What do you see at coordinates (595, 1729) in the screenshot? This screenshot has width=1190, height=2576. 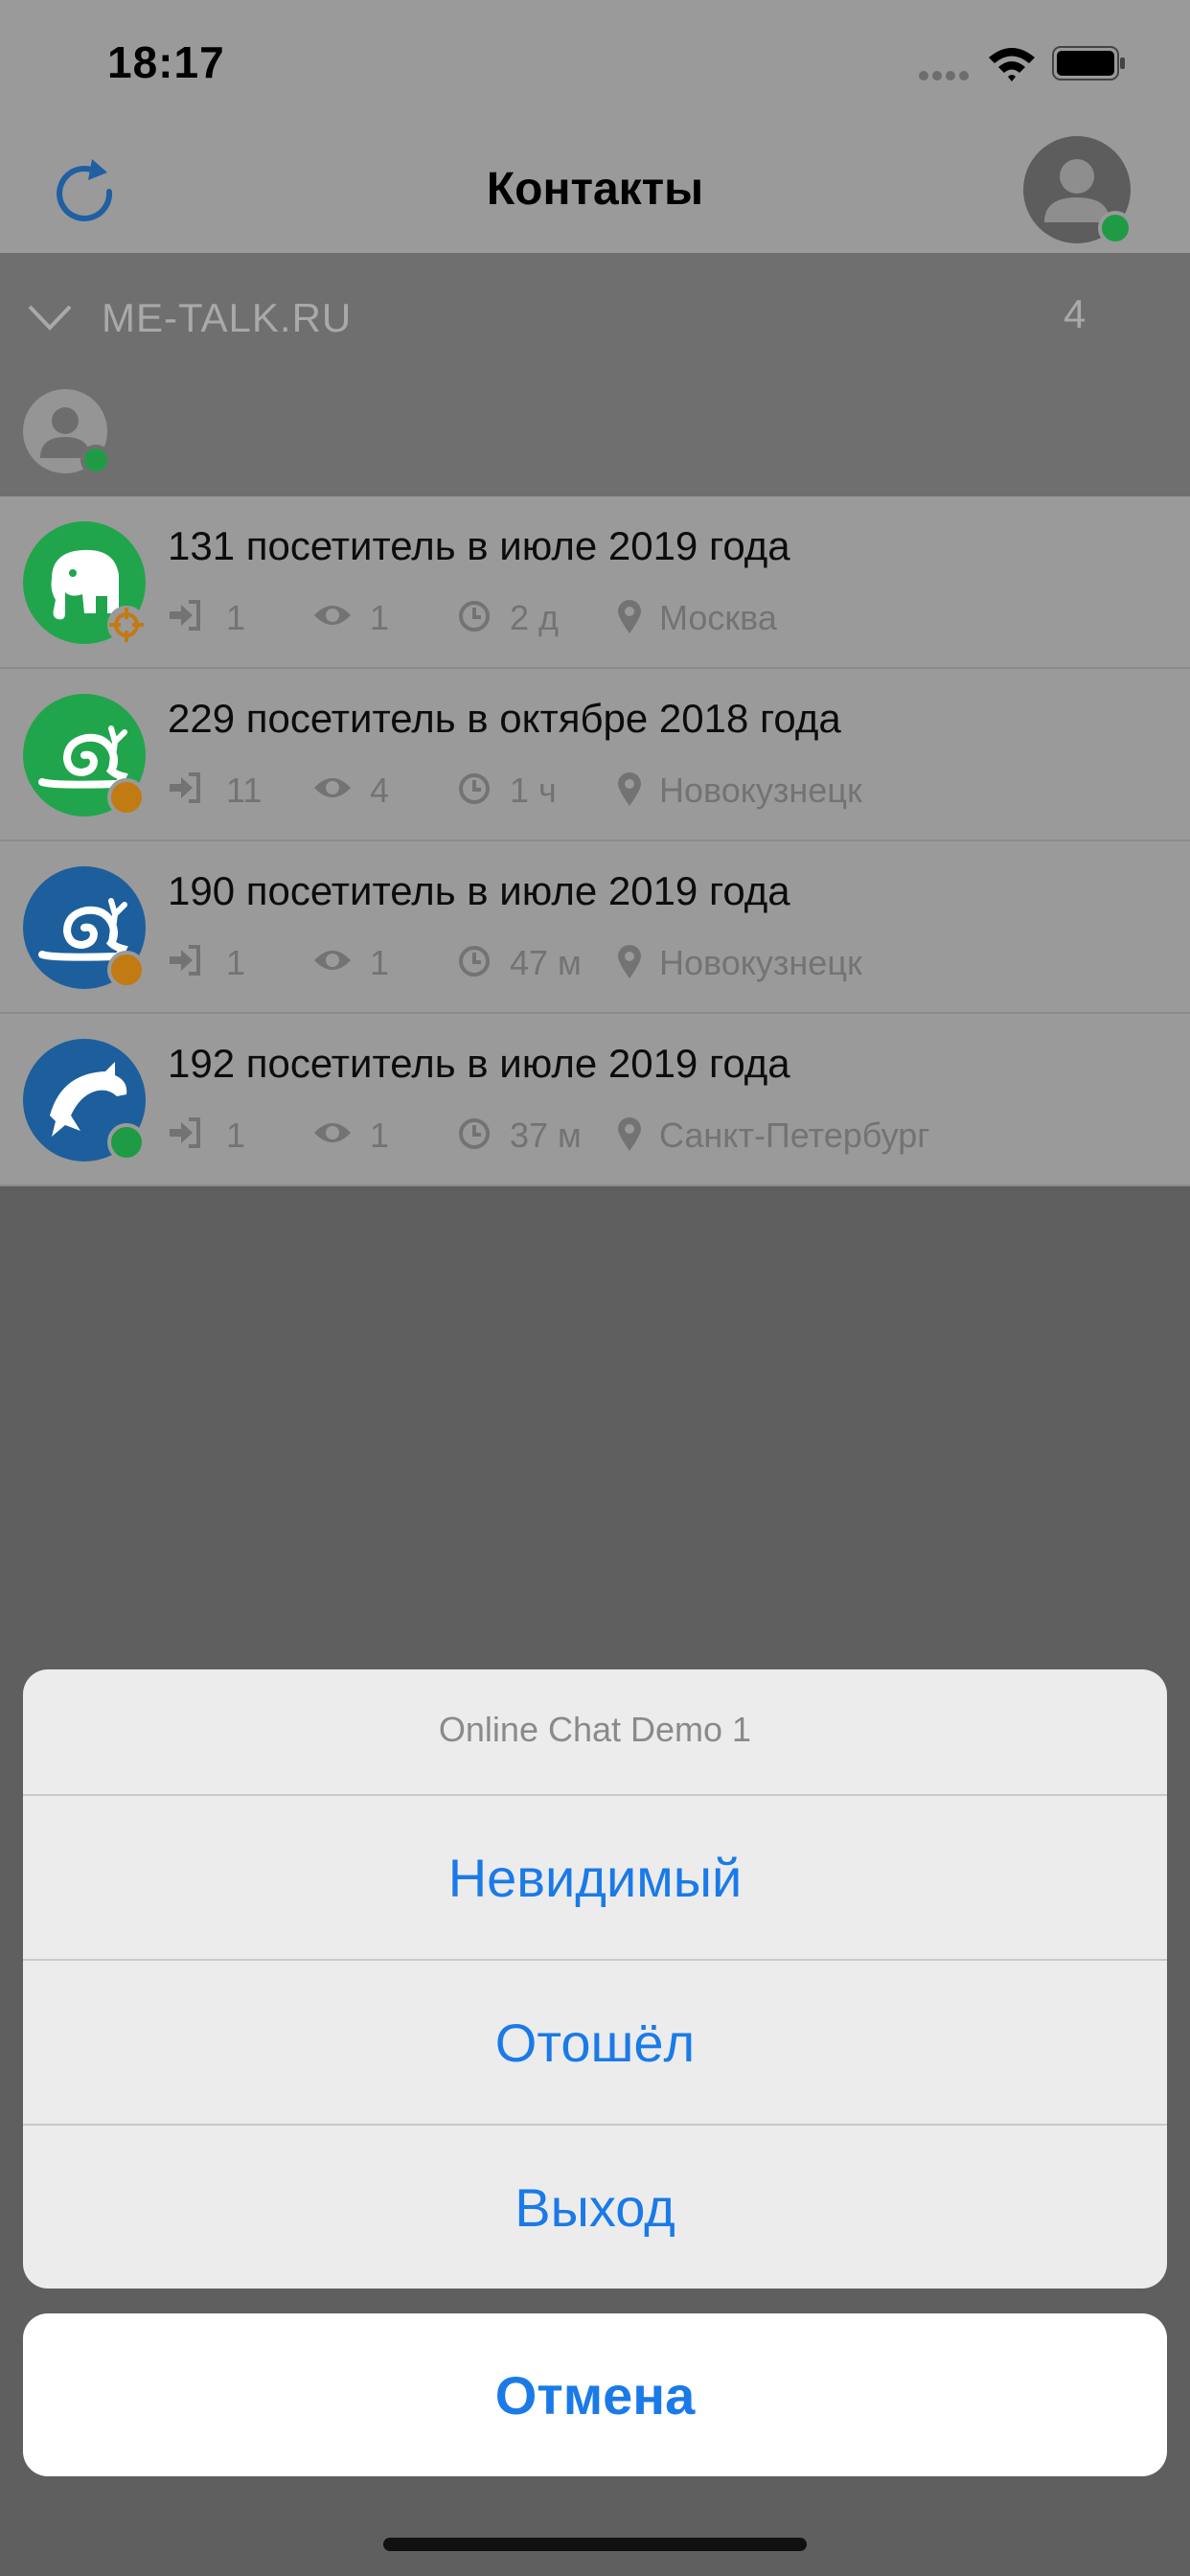 I see `action-sheet-title: Online Chat Demo 1` at bounding box center [595, 1729].